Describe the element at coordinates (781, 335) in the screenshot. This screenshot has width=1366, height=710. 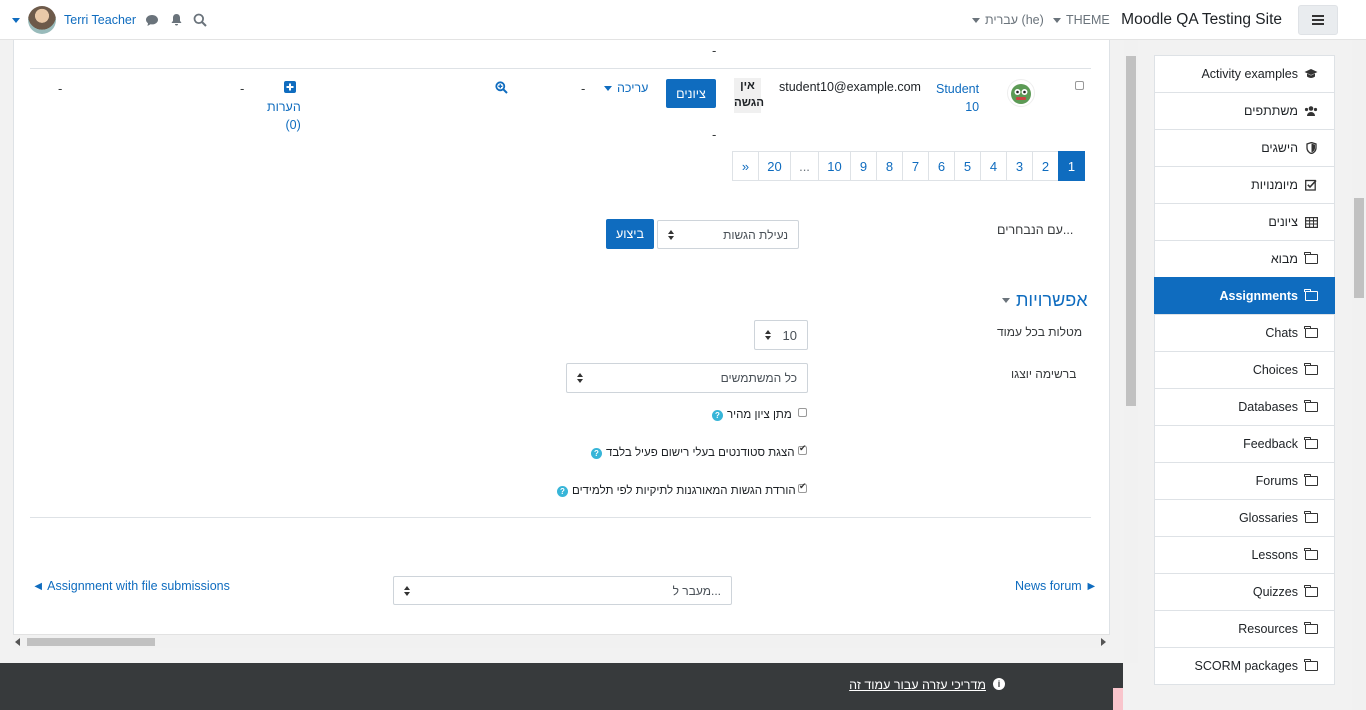
I see `per-page-select: 10` at that location.